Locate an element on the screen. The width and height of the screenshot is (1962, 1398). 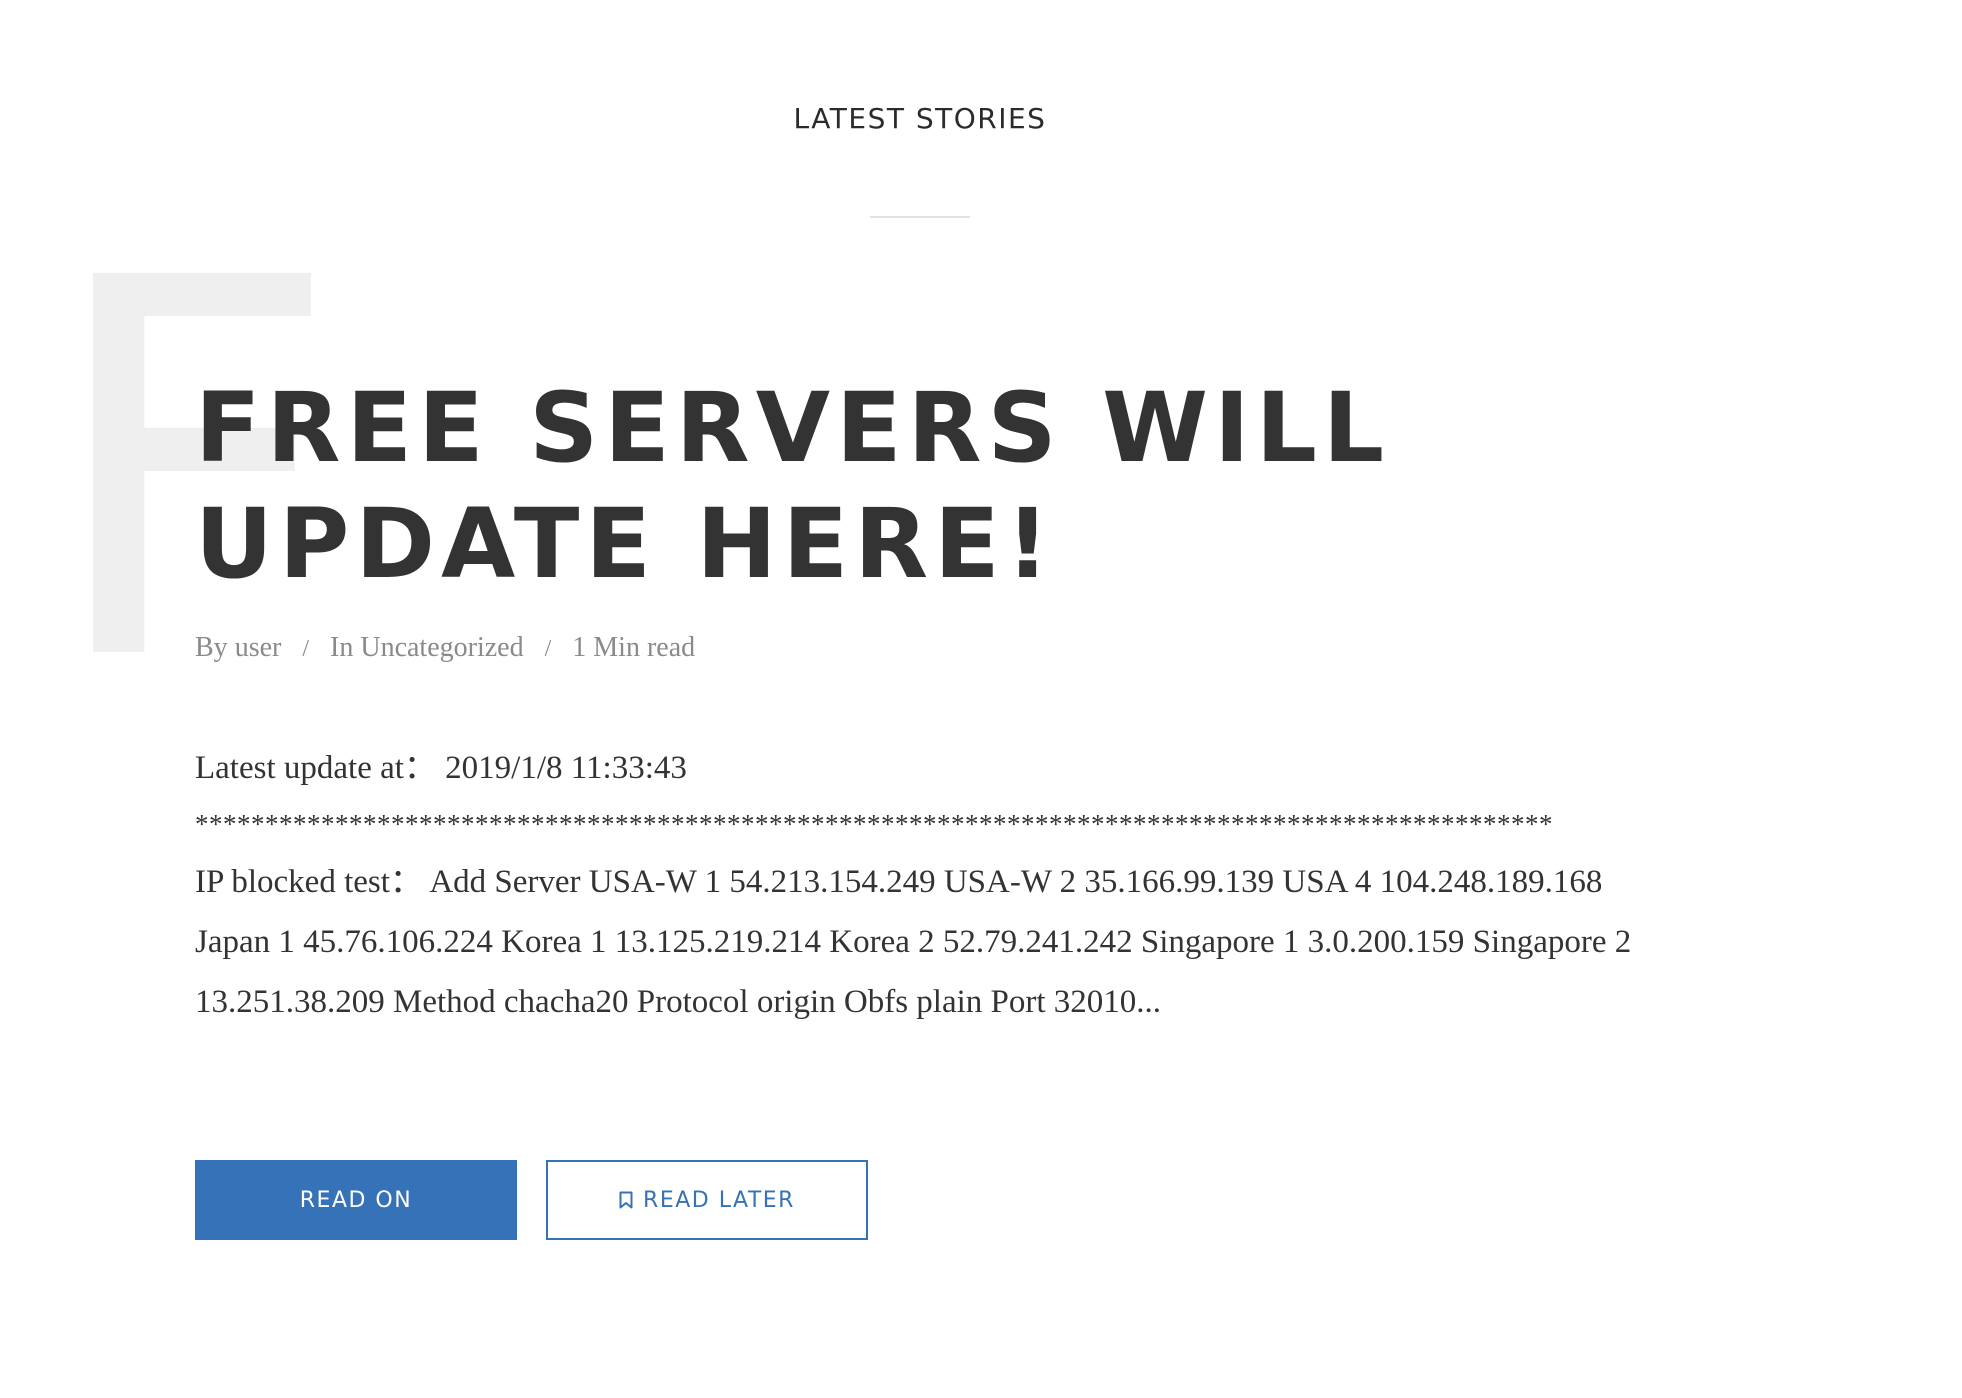
category-prefix: In is located at coordinates (342, 647).